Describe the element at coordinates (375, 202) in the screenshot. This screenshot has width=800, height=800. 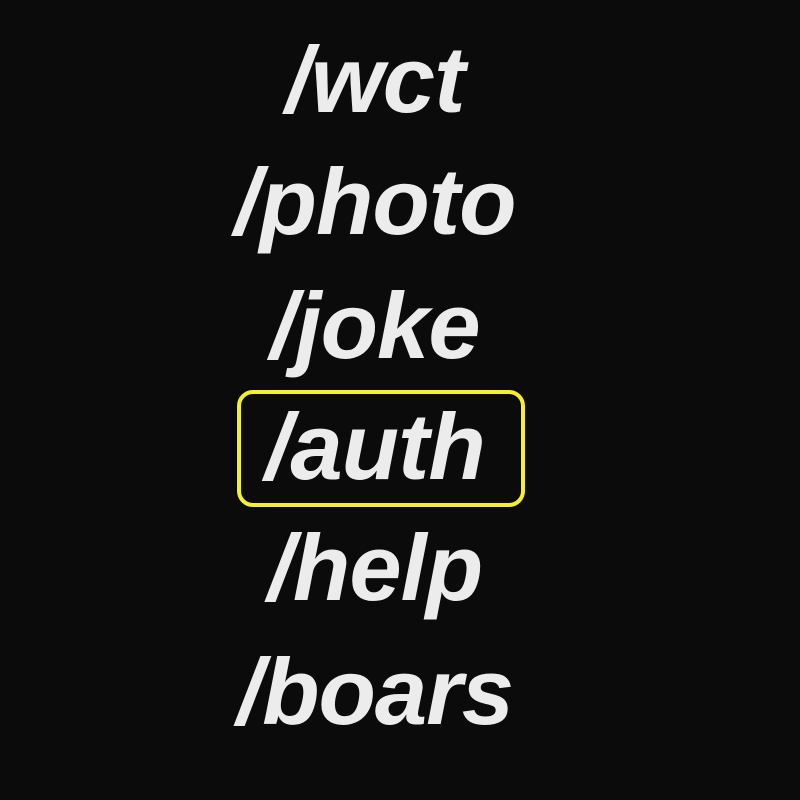
I see `command-photo: /photo` at that location.